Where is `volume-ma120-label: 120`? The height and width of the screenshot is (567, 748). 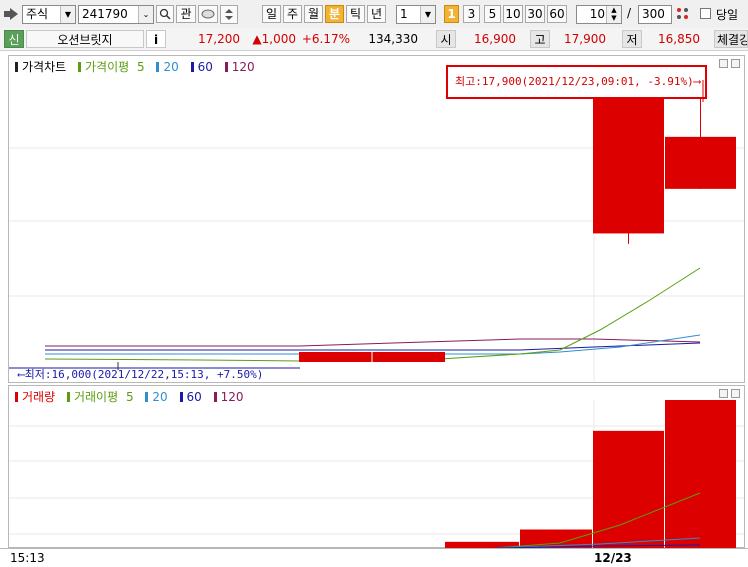 volume-ma120-label: 120 is located at coordinates (232, 397).